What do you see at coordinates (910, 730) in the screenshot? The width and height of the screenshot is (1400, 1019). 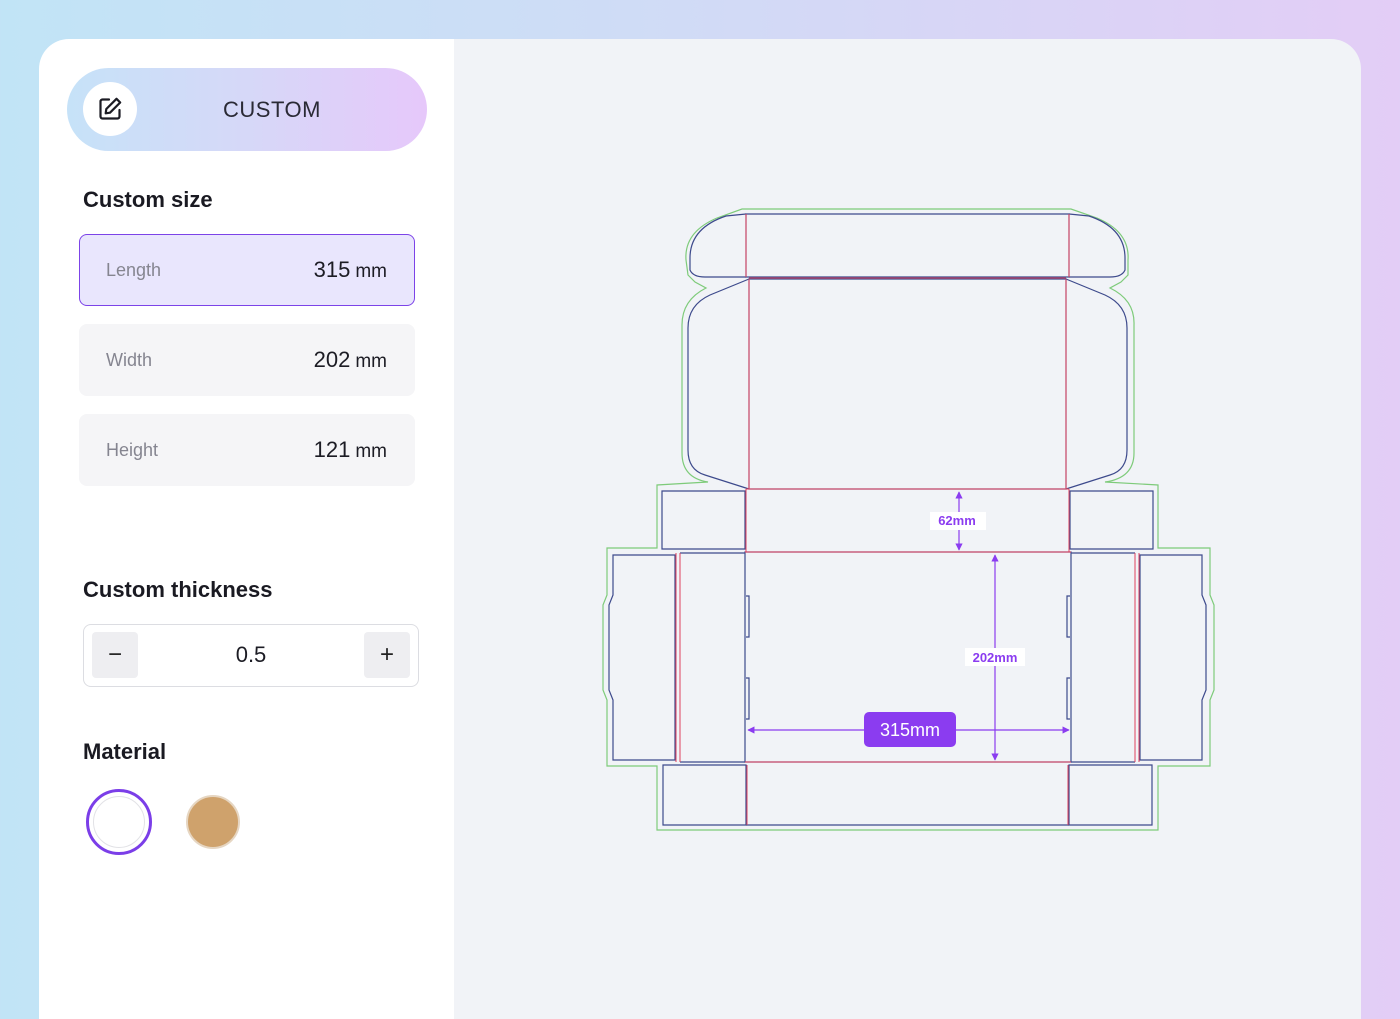 I see `length-dimension-label: 315mm` at bounding box center [910, 730].